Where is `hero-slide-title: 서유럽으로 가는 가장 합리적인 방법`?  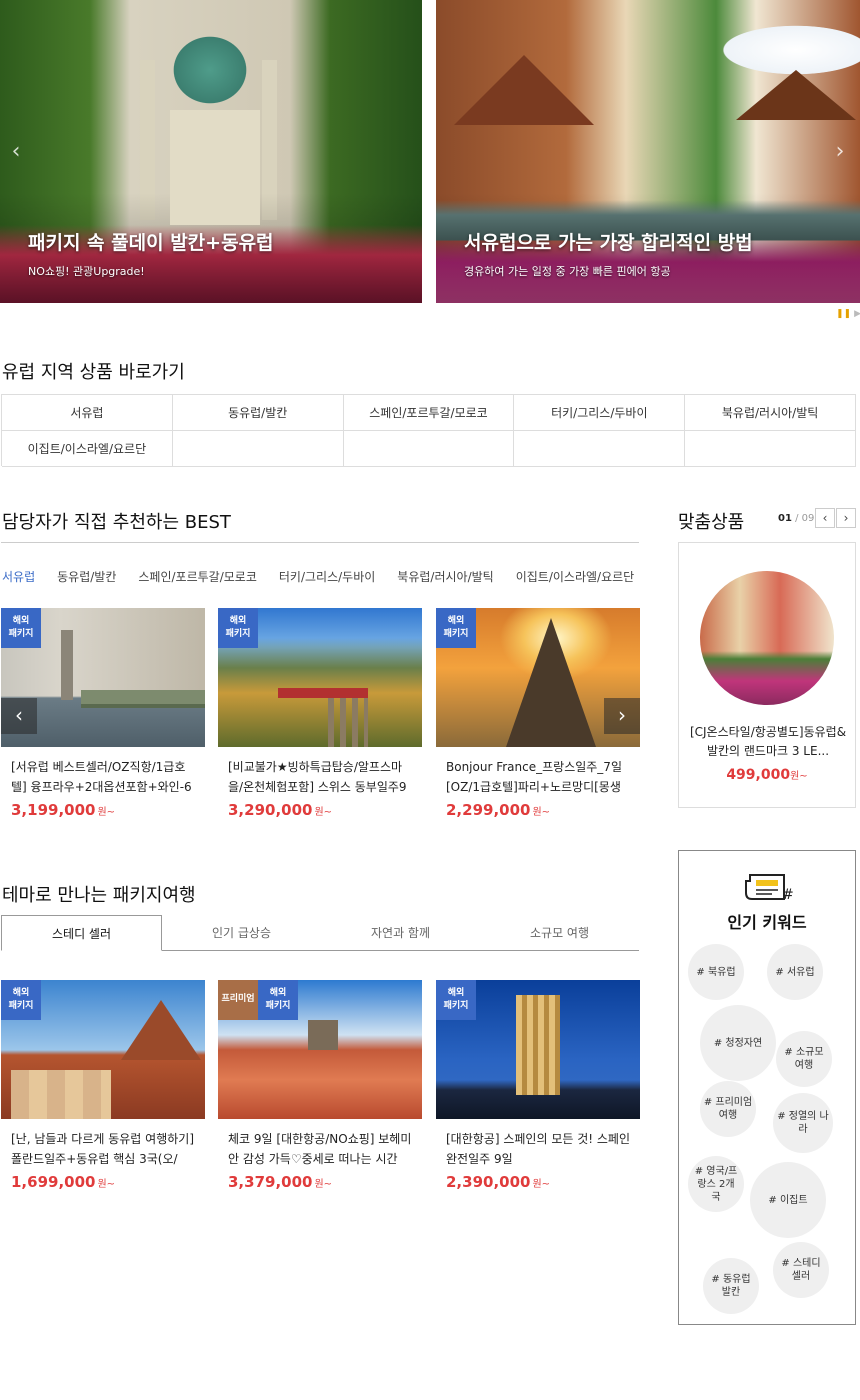 hero-slide-title: 서유럽으로 가는 가장 합리적인 방법 is located at coordinates (608, 243).